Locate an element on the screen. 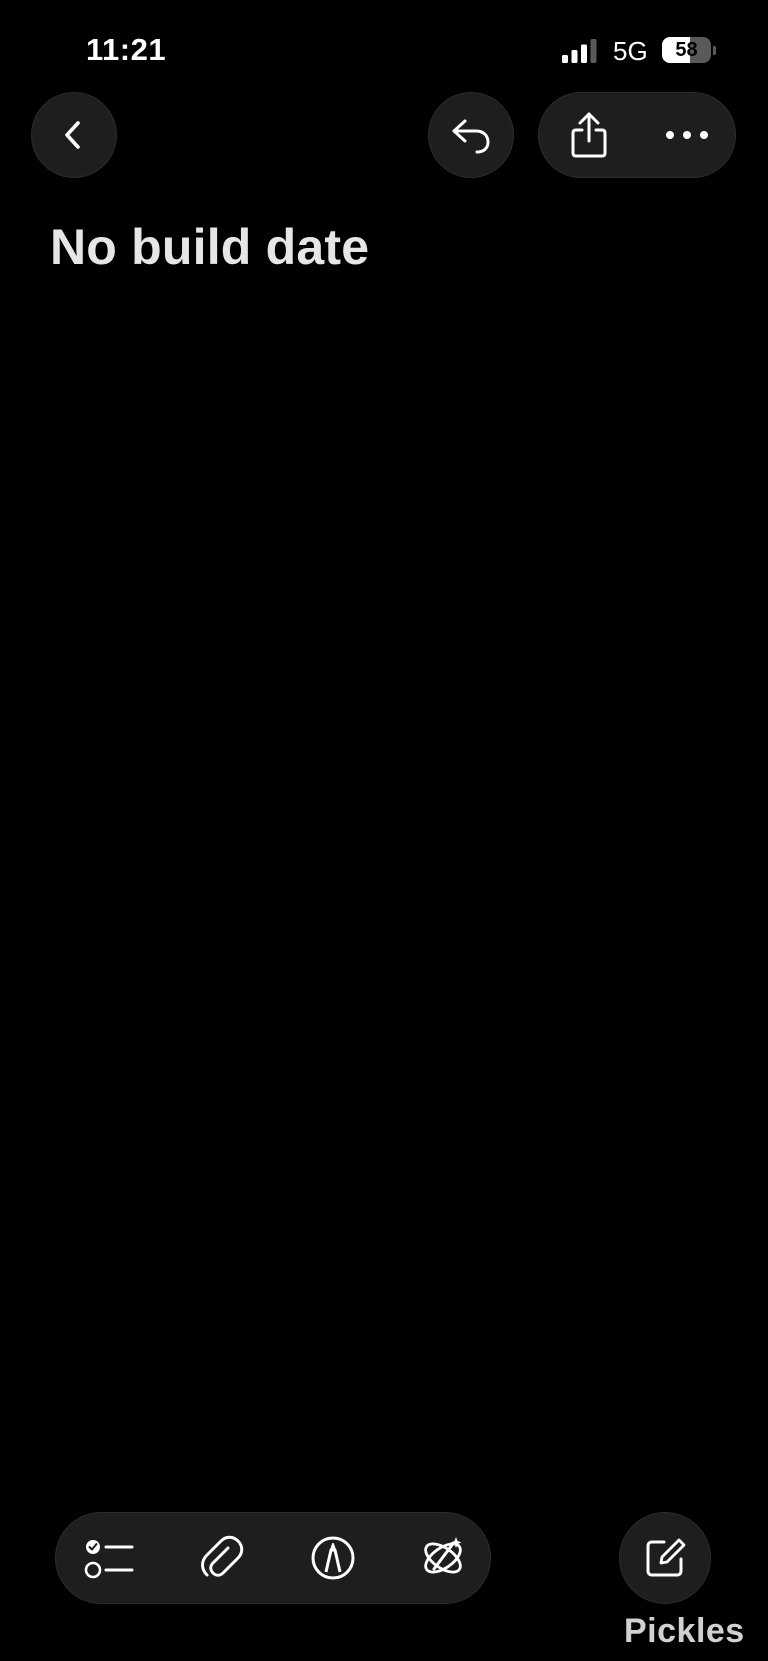 Image resolution: width=768 pixels, height=1661 pixels. writing-tools-button is located at coordinates (443, 1558).